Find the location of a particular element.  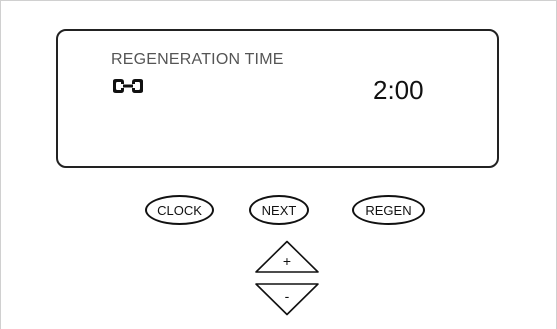

wrench-icon is located at coordinates (128, 86).